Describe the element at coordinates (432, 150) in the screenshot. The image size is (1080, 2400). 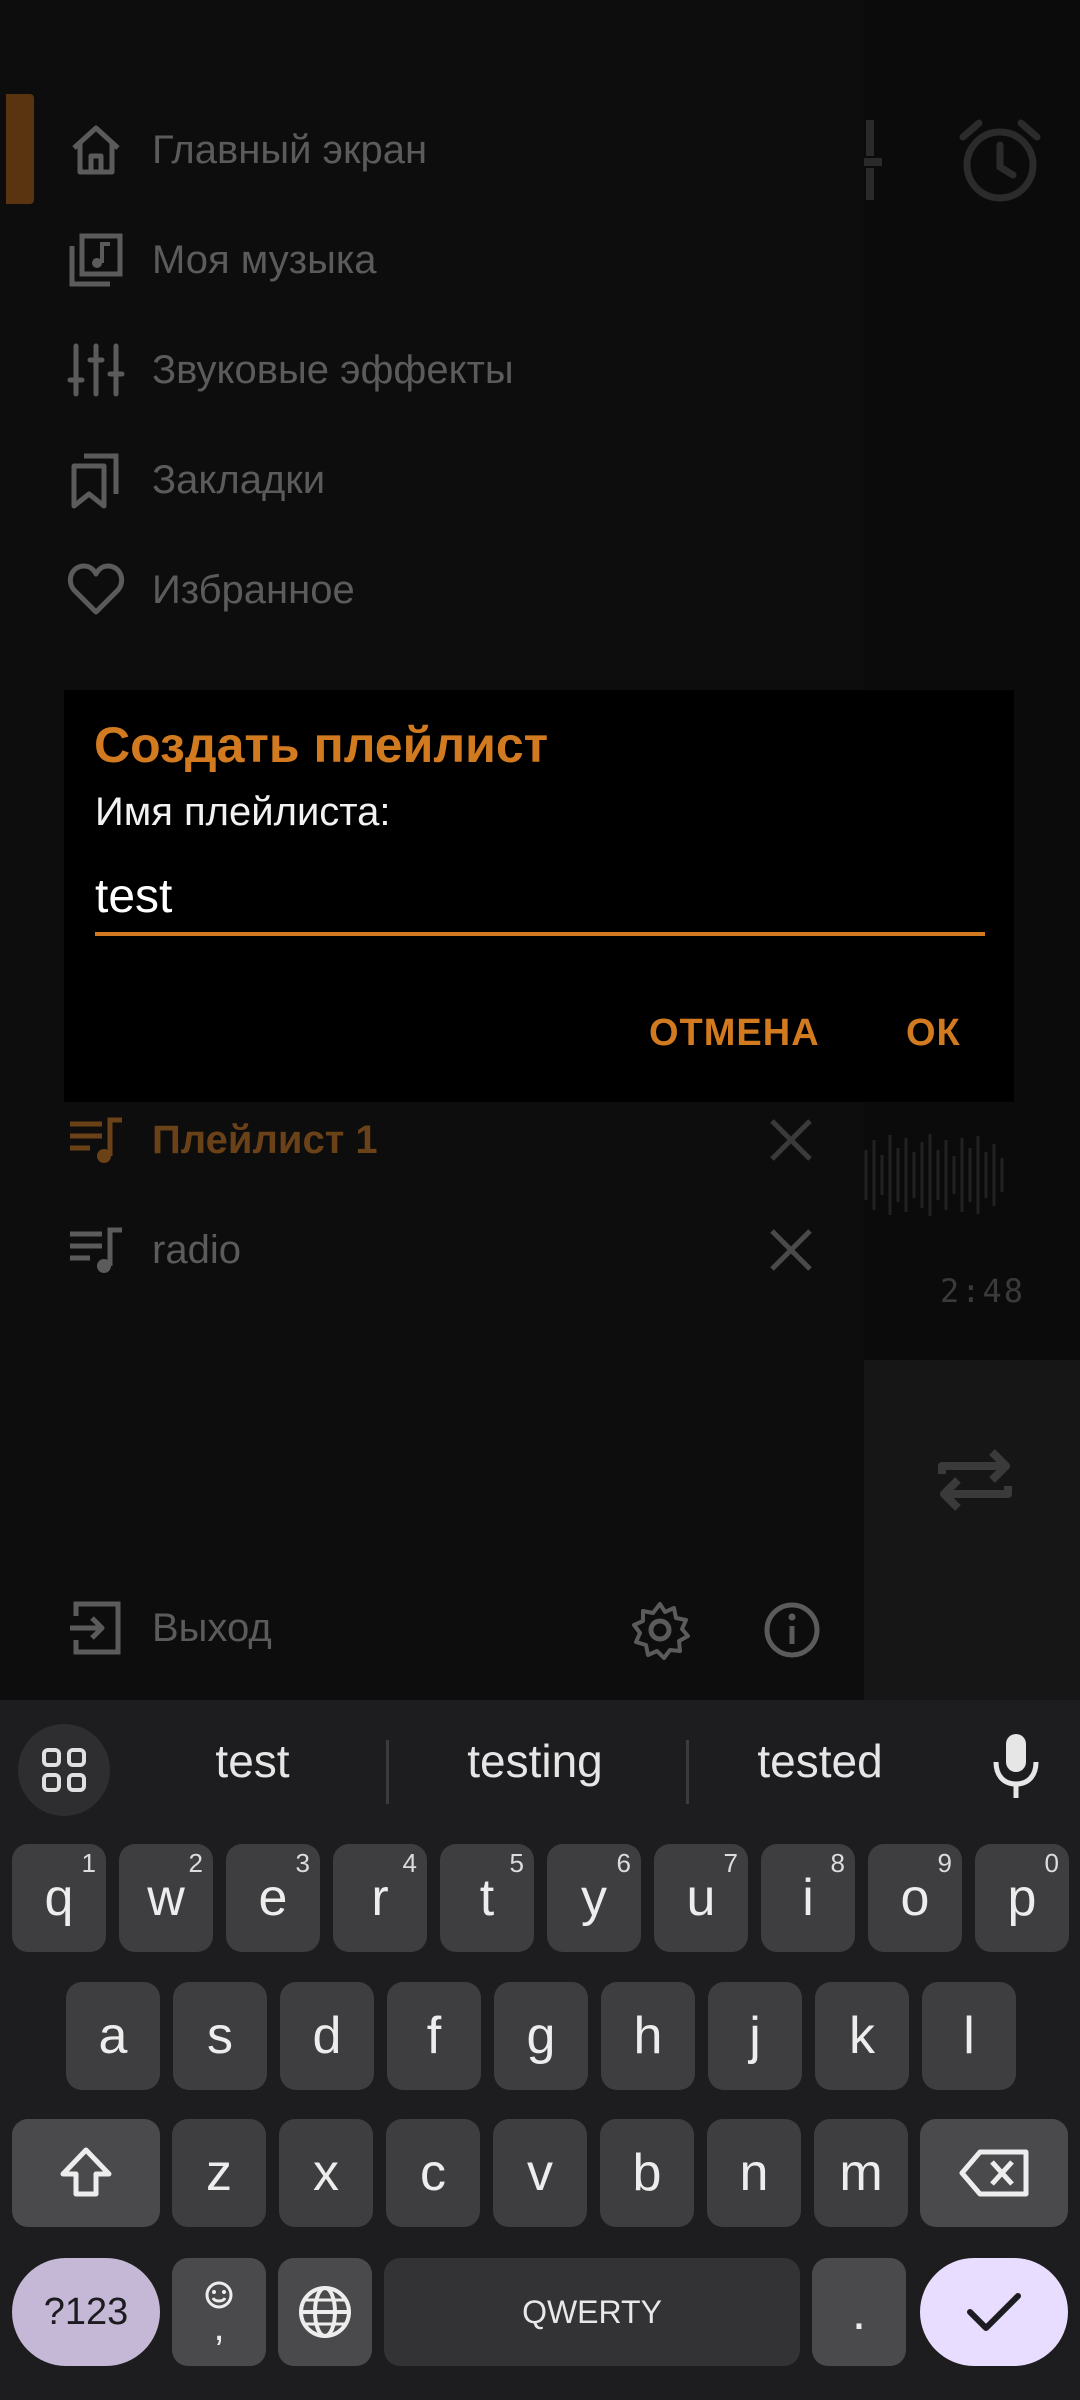
I see `drawer-item-home: Главный экран` at that location.